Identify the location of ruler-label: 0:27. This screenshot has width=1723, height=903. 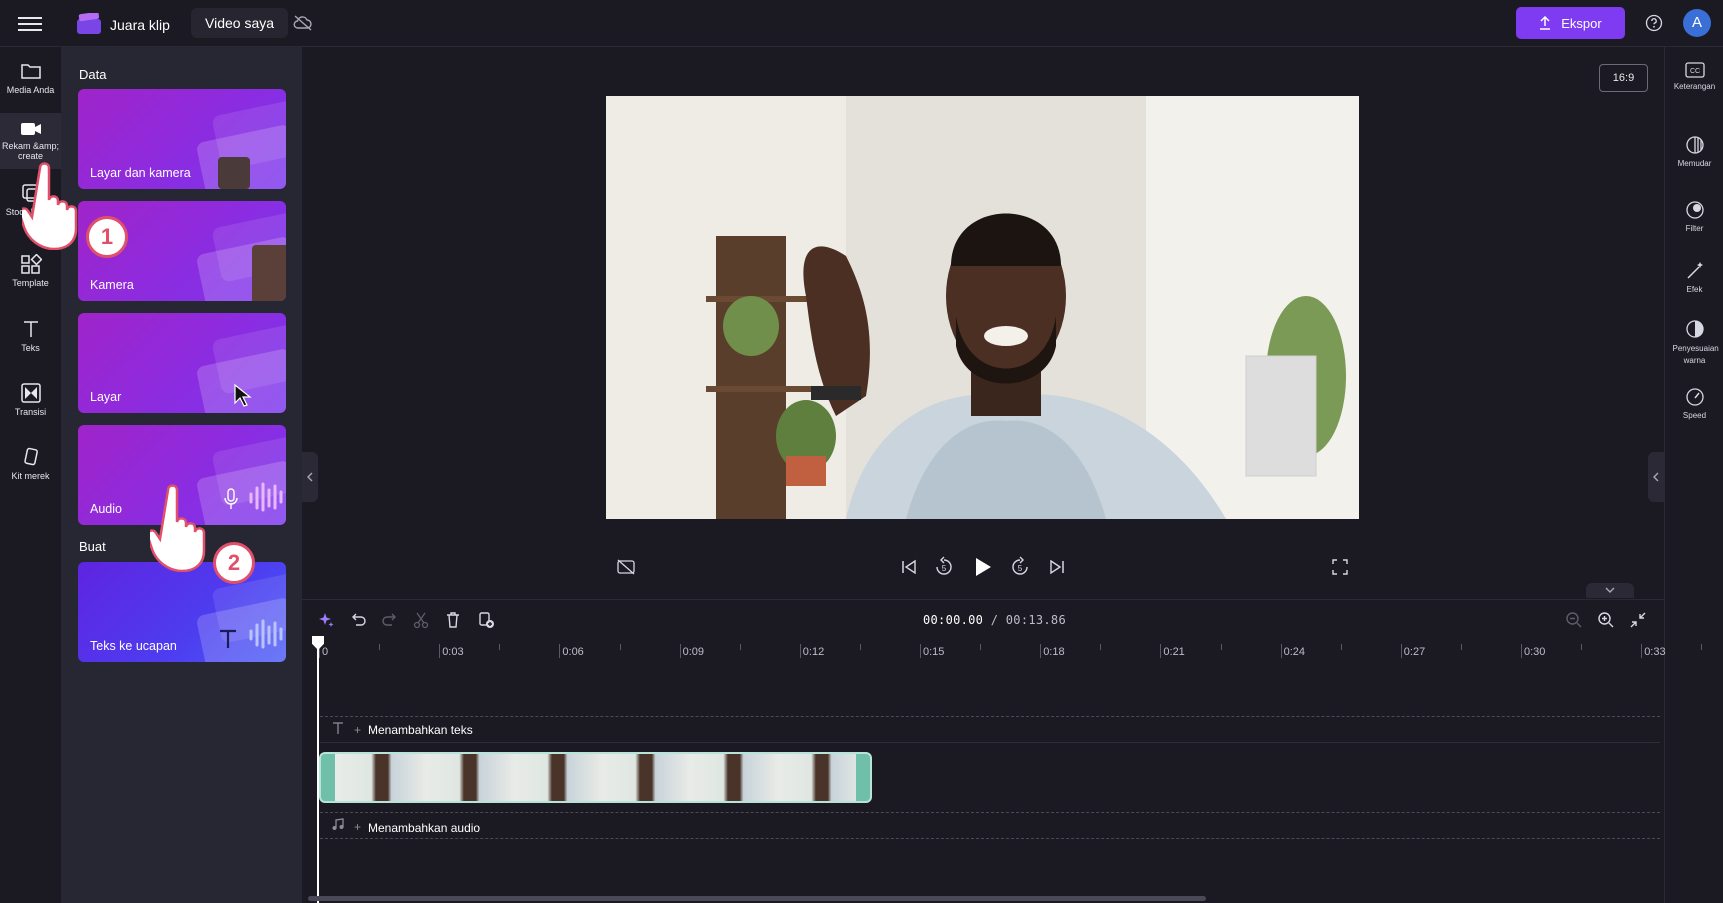
(1414, 652).